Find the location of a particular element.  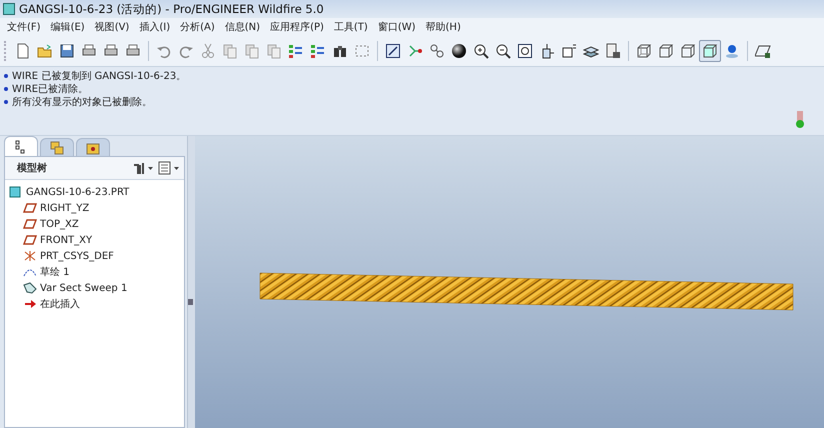

tree-item: TOP_XZ is located at coordinates (59, 224).